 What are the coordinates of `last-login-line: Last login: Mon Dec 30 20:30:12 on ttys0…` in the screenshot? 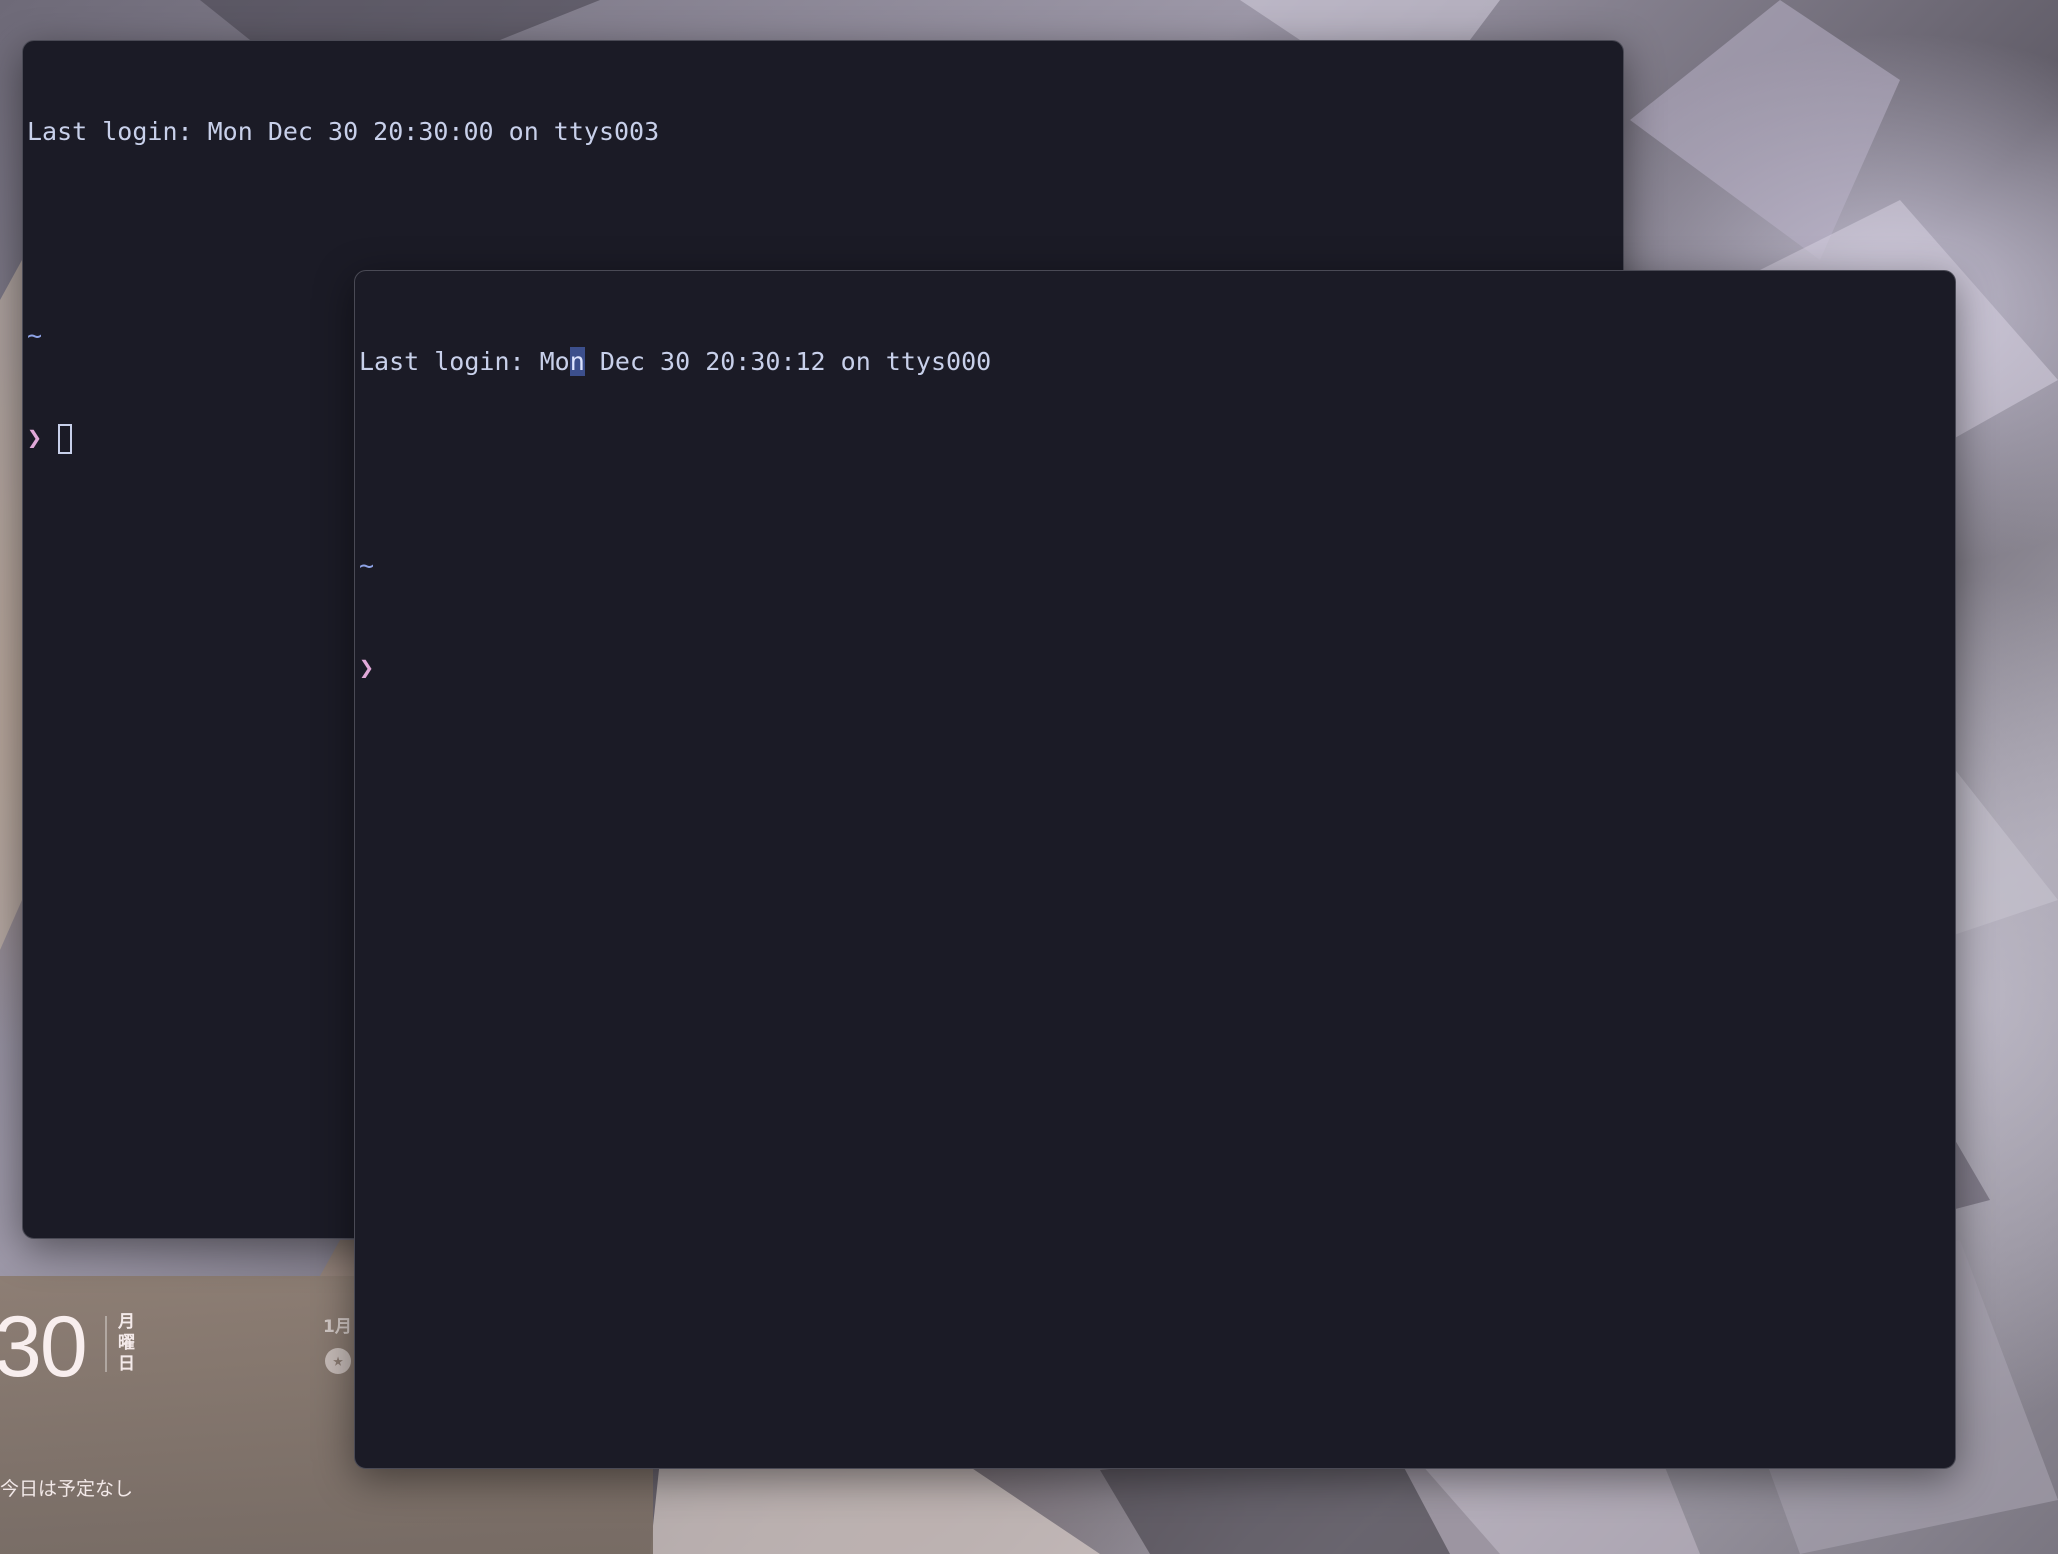 It's located at (1155, 362).